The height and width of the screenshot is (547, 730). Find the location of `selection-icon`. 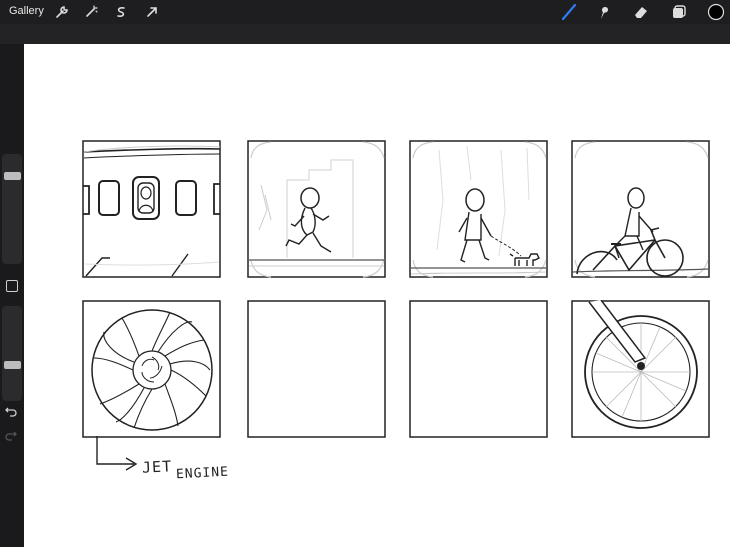

selection-icon is located at coordinates (121, 12).